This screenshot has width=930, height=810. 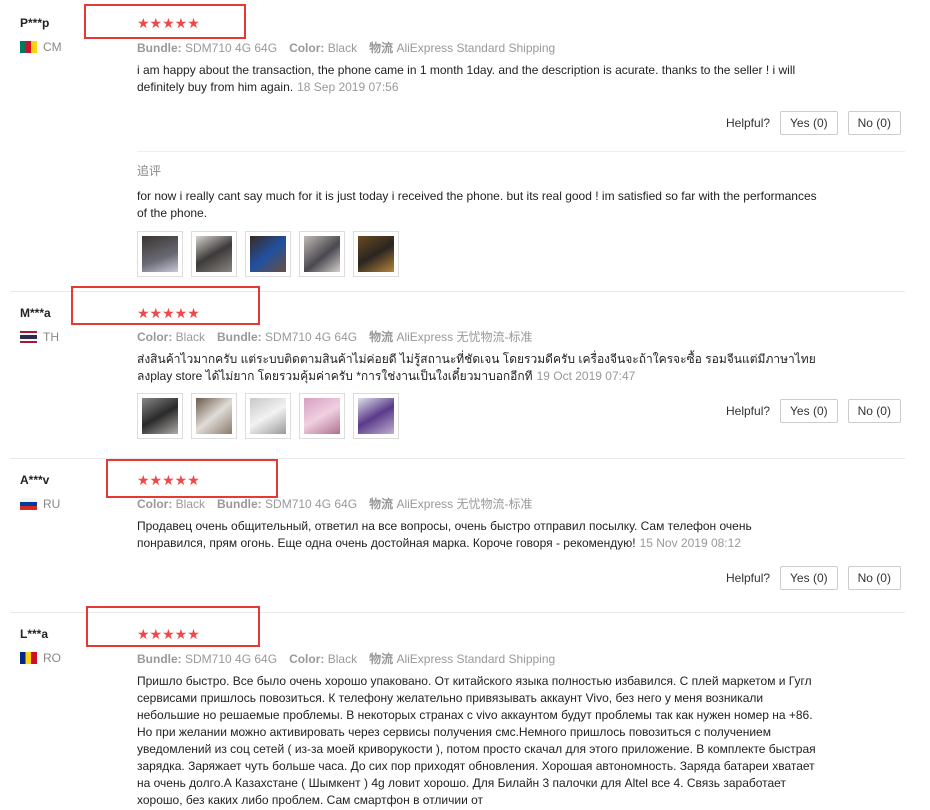 I want to click on flag-ru-icon, so click(x=28, y=504).